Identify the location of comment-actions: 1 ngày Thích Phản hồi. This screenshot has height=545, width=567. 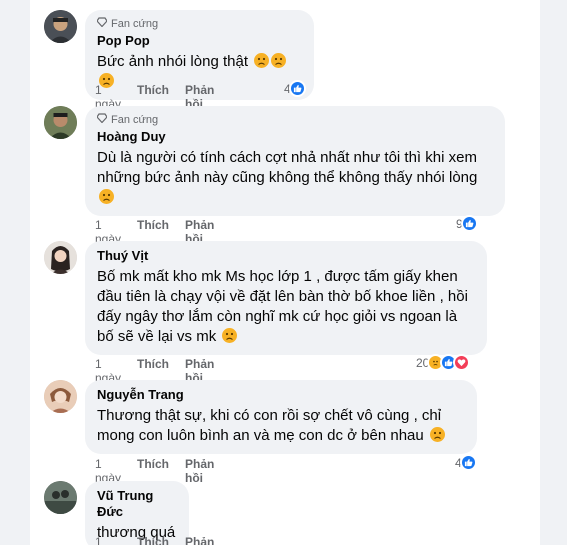
(154, 540).